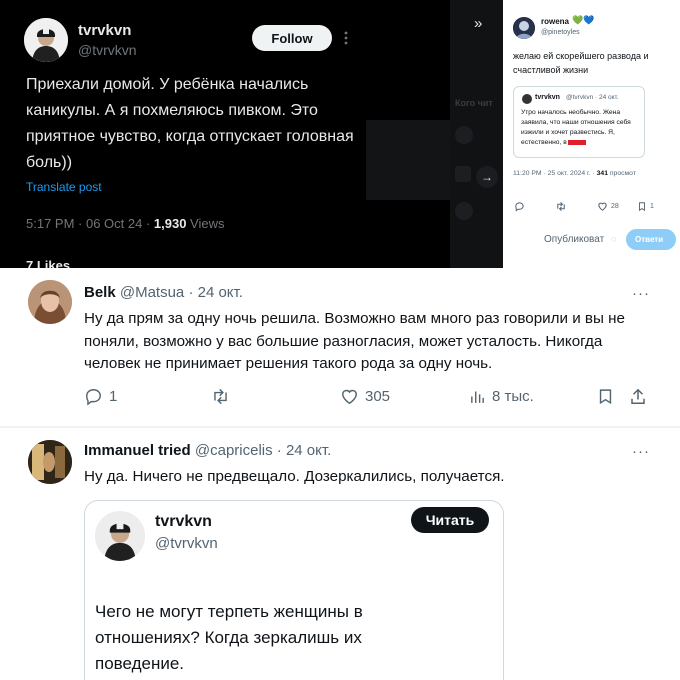  I want to click on share-button, so click(638, 396).